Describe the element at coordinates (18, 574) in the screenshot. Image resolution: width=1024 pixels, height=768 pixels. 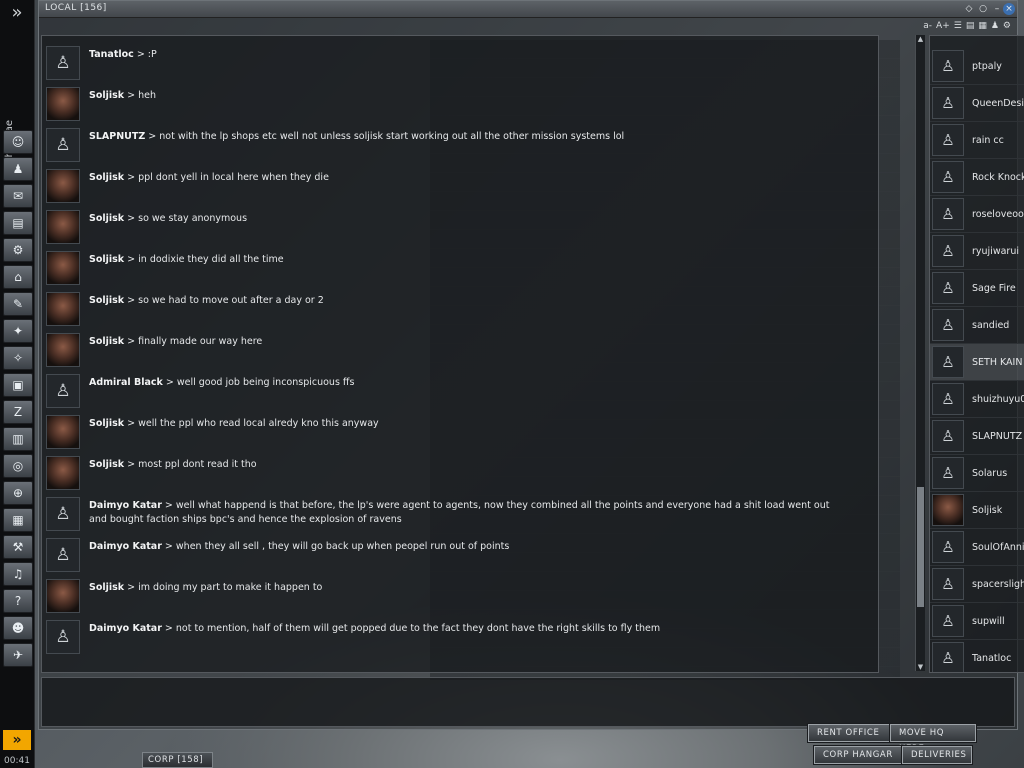
I see `headset-icon: ♫` at that location.